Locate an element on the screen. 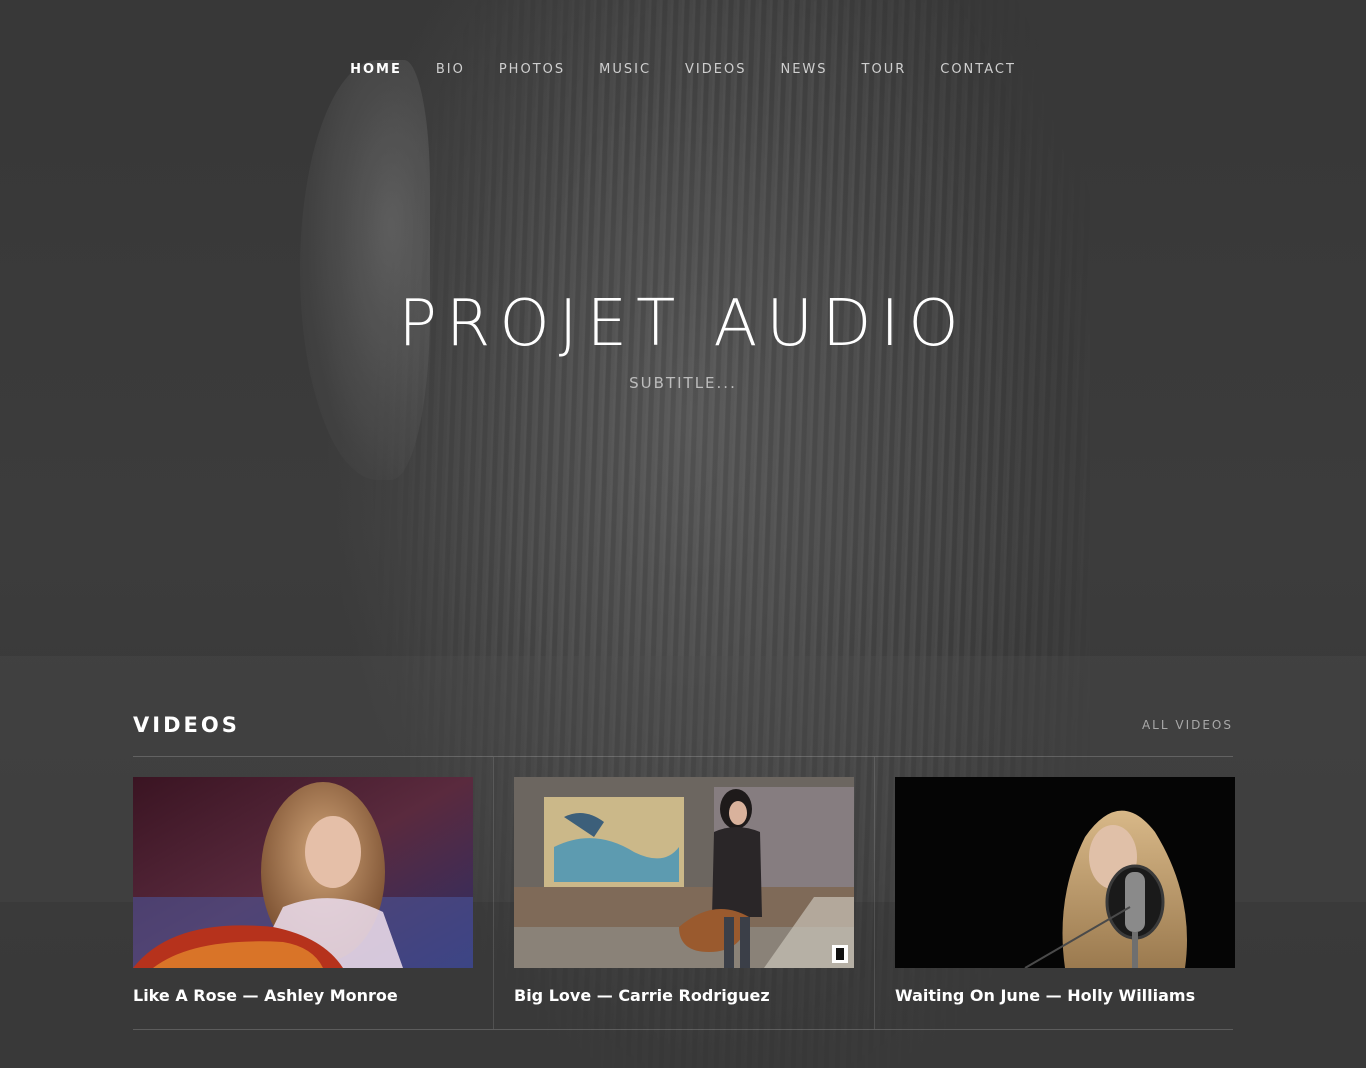  video-card: Like A Rose — Ashley Monroe is located at coordinates (313, 893).